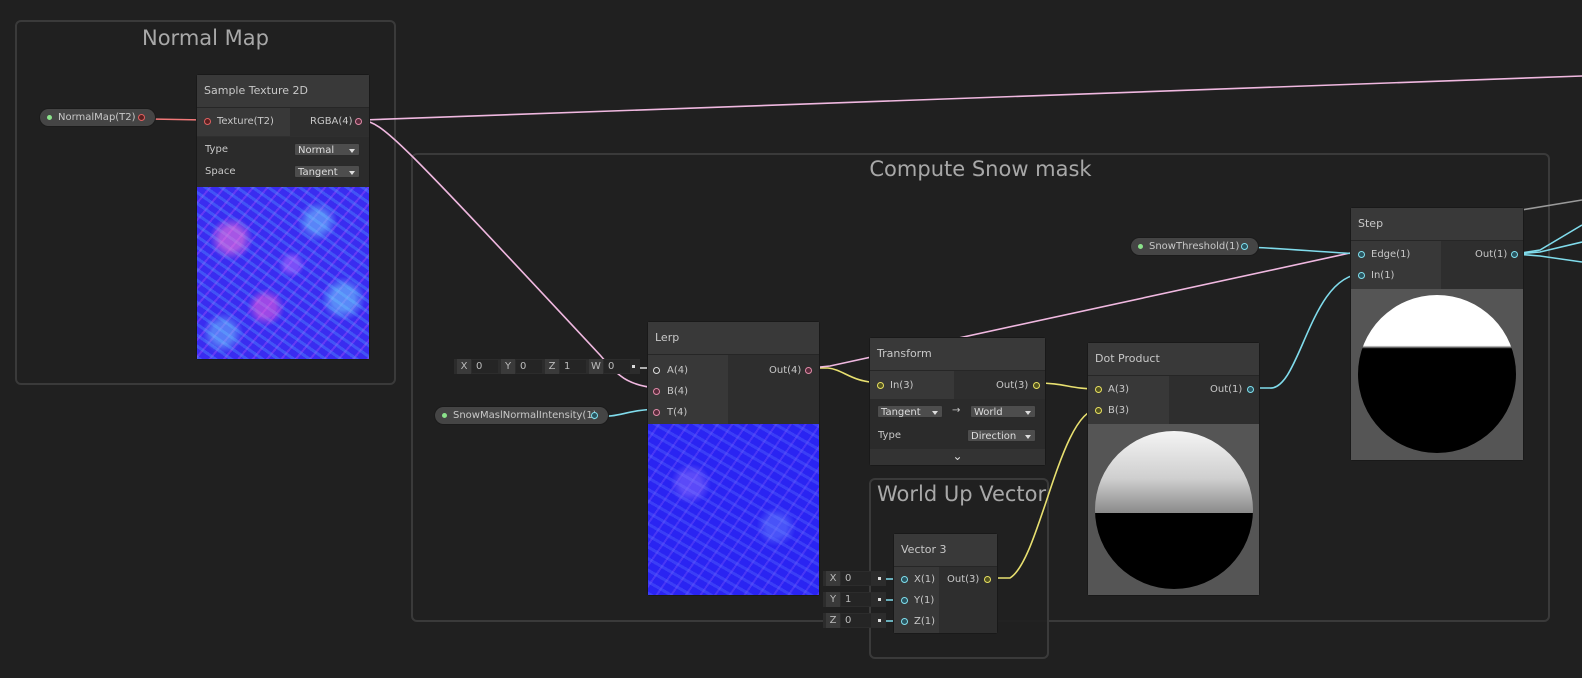  What do you see at coordinates (971, 98) in the screenshot?
I see `wire-rgba-to-right` at bounding box center [971, 98].